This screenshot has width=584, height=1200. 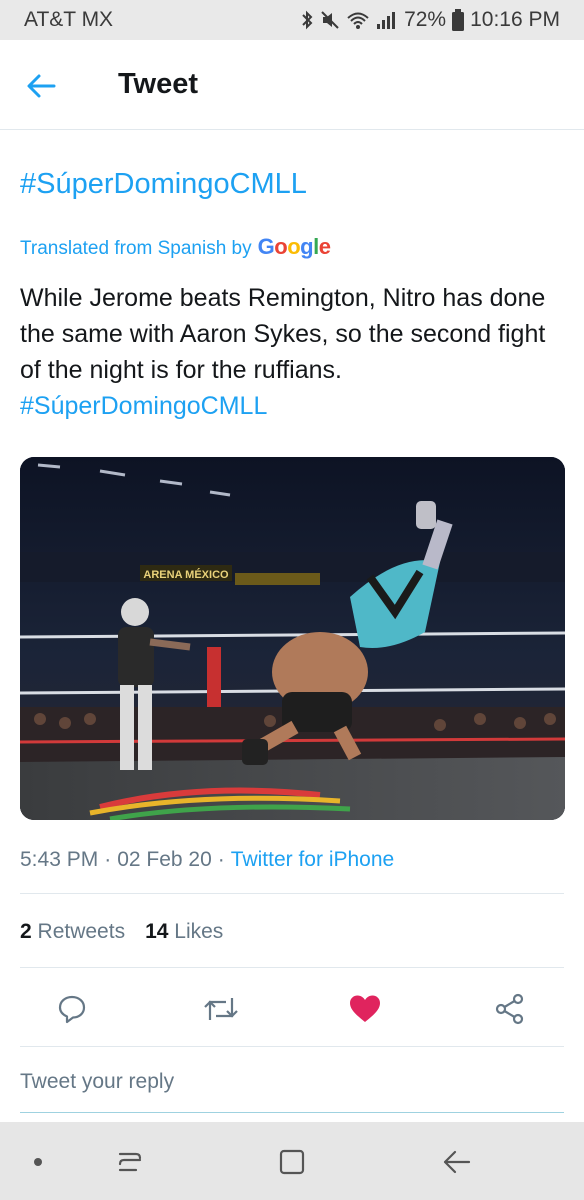 I want to click on likes-label: Likes, so click(x=199, y=931).